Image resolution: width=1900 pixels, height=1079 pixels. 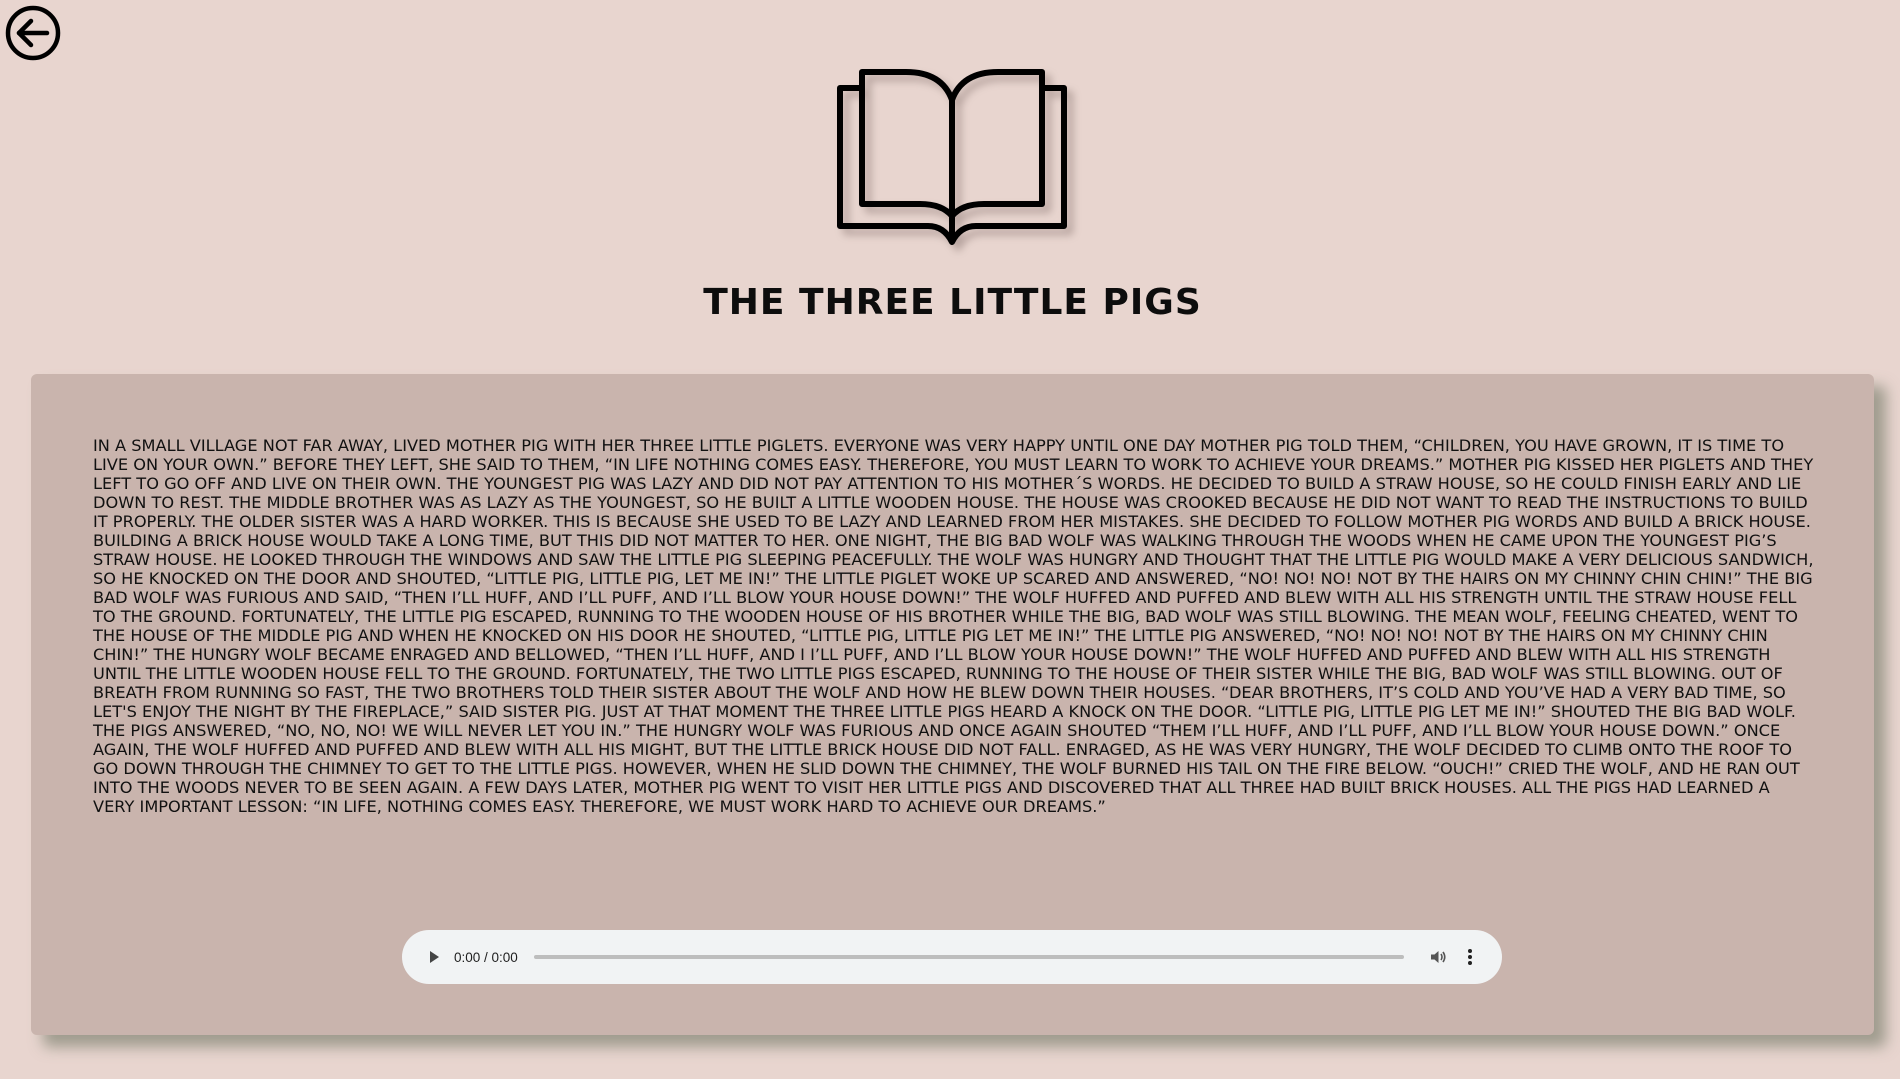 What do you see at coordinates (952, 302) in the screenshot?
I see `page-title: THE THREE LITTLE PIGS` at bounding box center [952, 302].